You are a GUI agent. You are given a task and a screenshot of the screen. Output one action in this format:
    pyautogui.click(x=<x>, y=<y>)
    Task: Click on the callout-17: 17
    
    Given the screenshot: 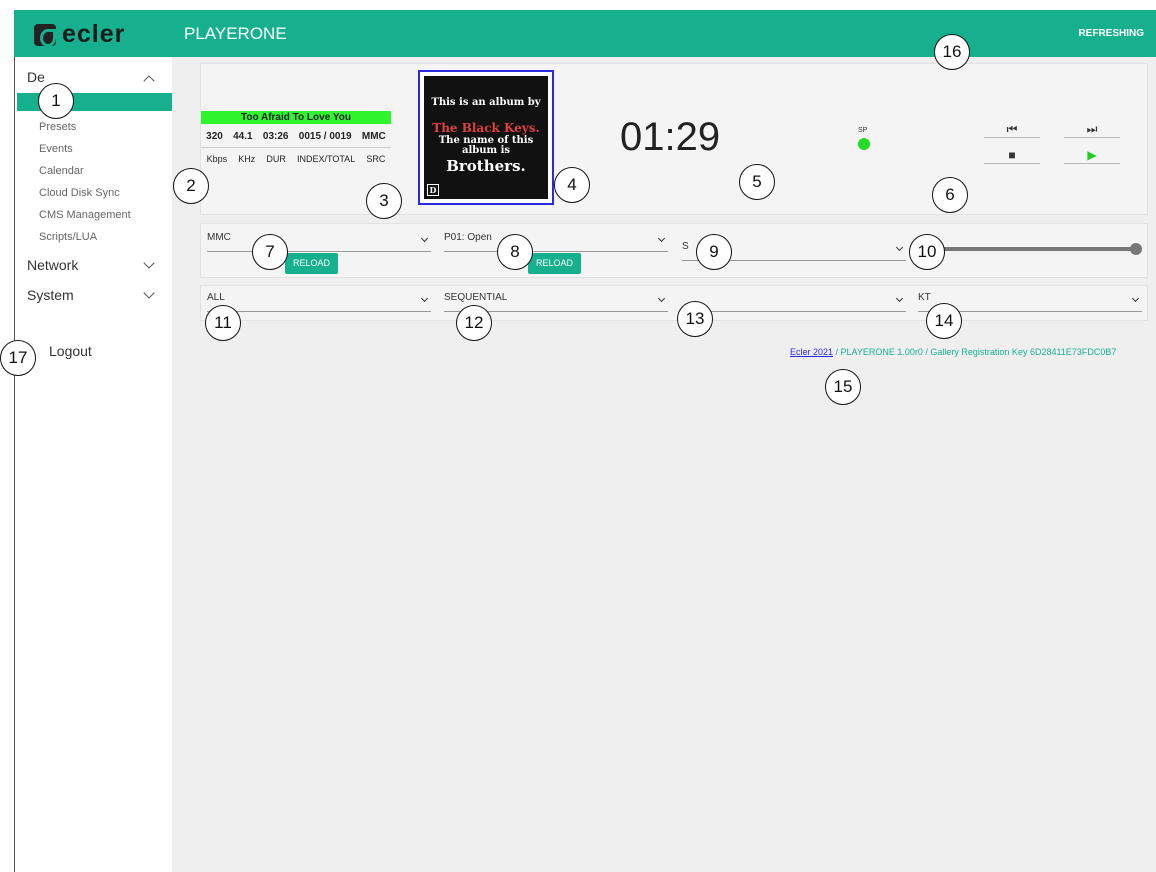 What is the action you would take?
    pyautogui.click(x=18, y=358)
    